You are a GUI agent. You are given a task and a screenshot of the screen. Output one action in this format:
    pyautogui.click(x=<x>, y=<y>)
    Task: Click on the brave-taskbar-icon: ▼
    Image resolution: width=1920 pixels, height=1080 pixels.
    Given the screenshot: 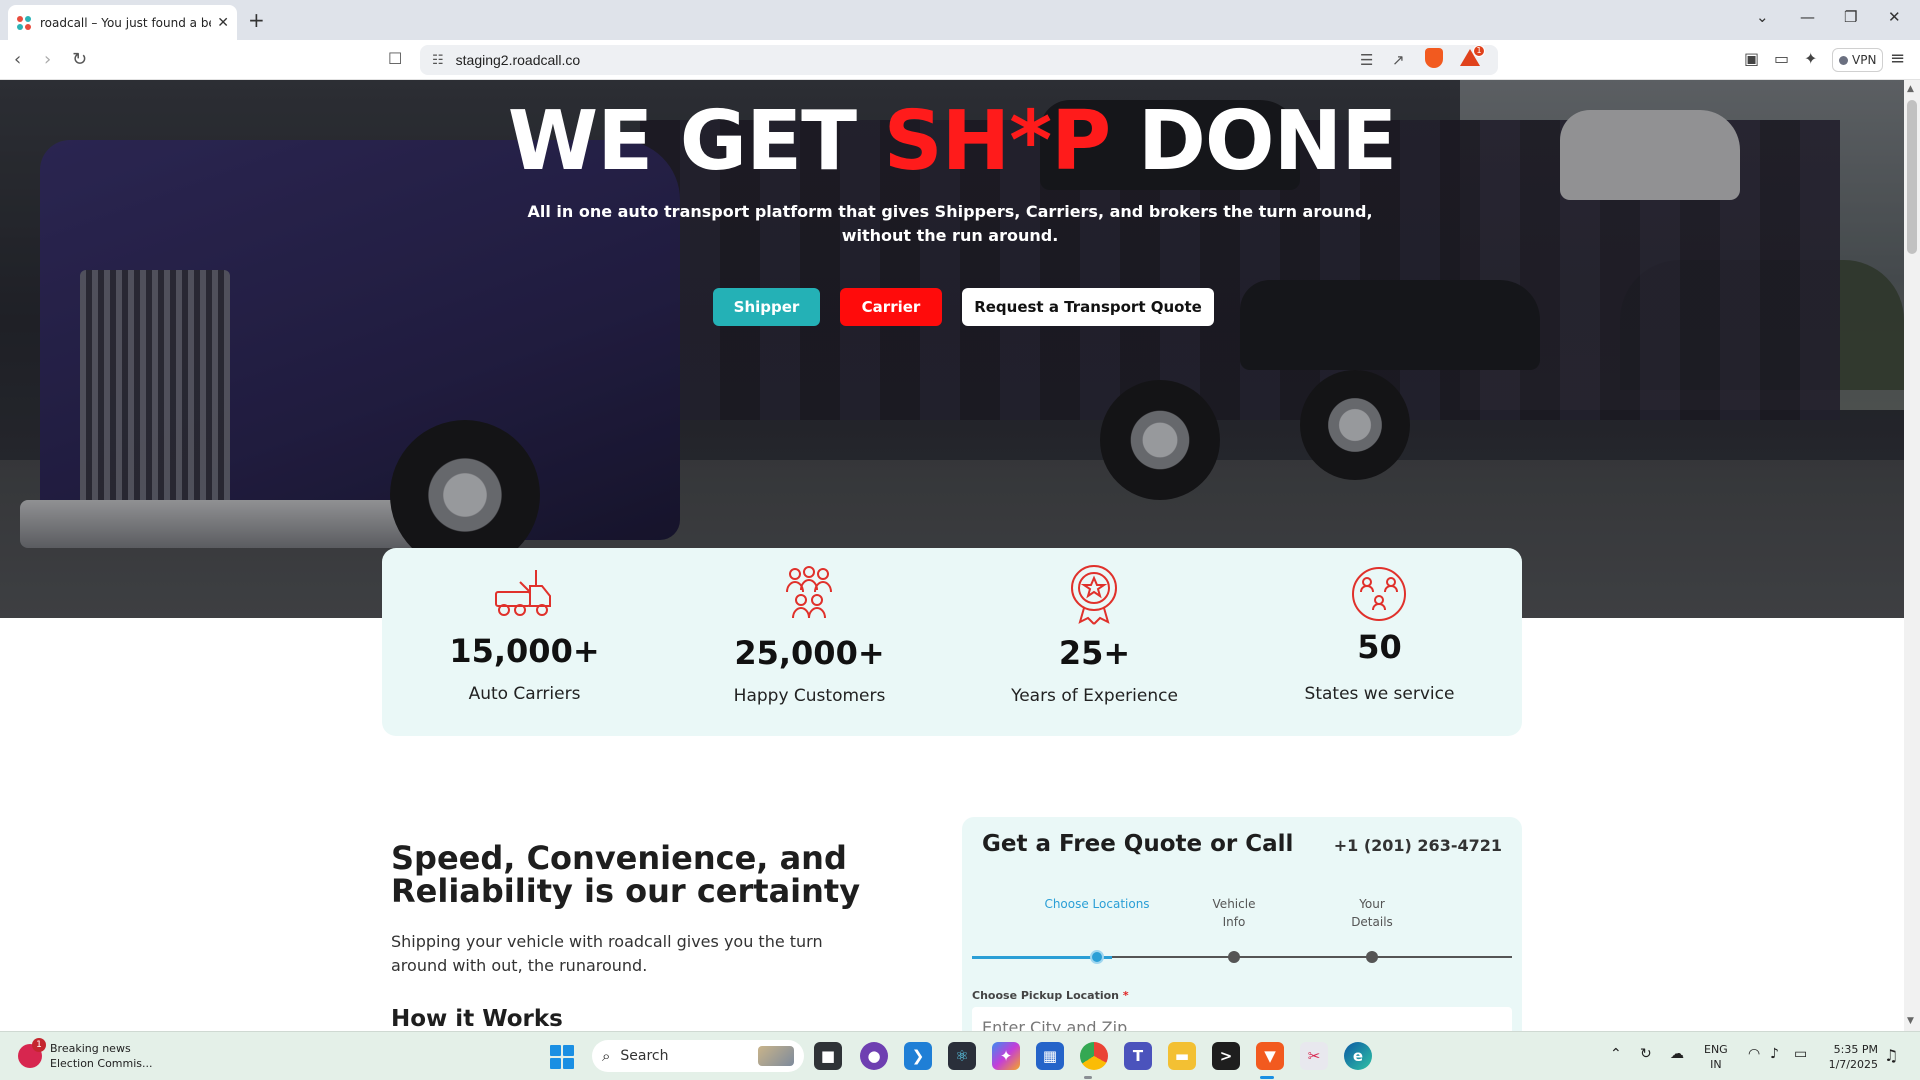 What is the action you would take?
    pyautogui.click(x=1270, y=1056)
    